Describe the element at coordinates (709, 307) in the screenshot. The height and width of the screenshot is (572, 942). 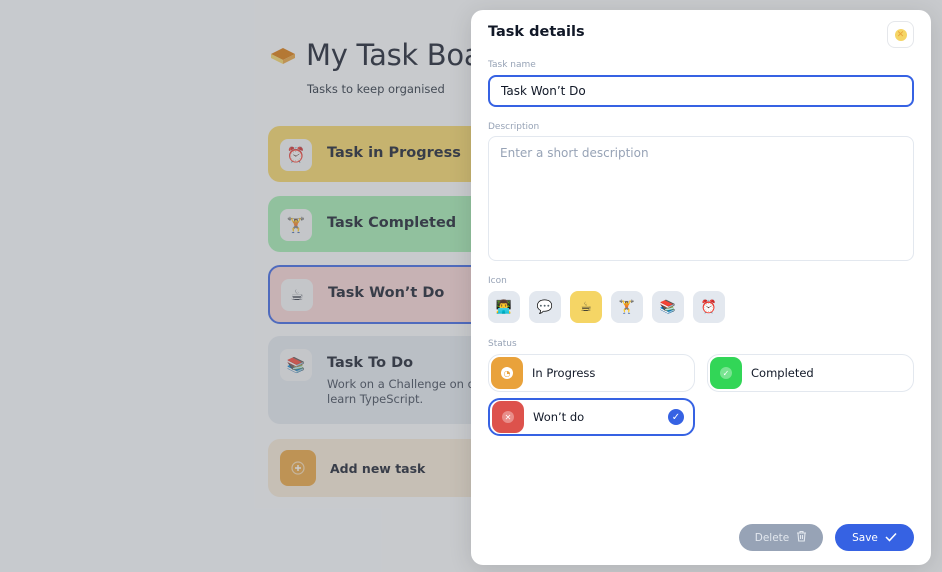
I see `alarm-clock-icon: ⏰` at that location.